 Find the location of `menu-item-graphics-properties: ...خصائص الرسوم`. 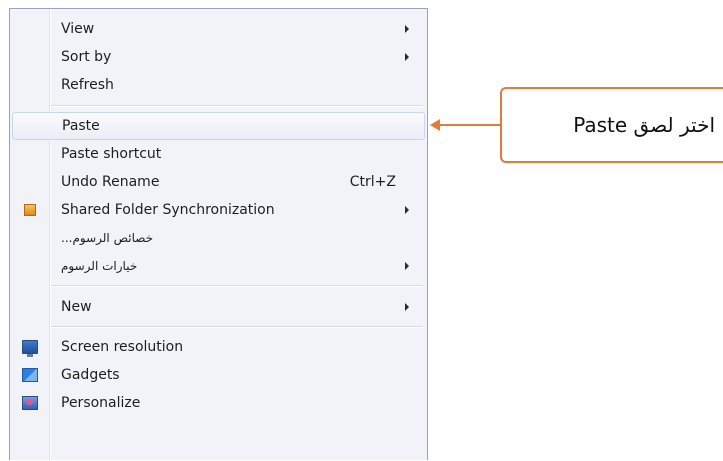

menu-item-graphics-properties: ...خصائص الرسوم is located at coordinates (218, 238).